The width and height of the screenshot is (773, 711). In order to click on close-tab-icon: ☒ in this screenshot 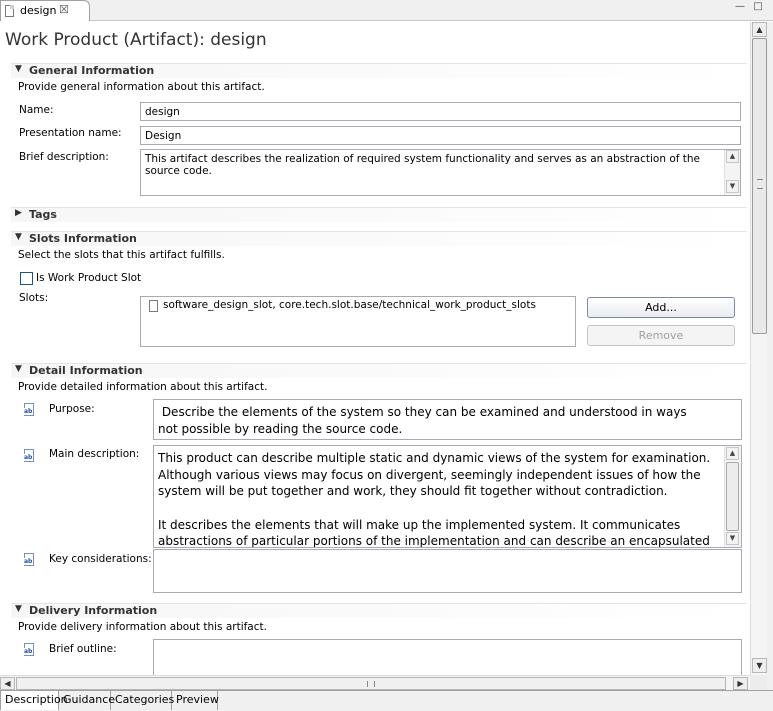, I will do `click(64, 9)`.